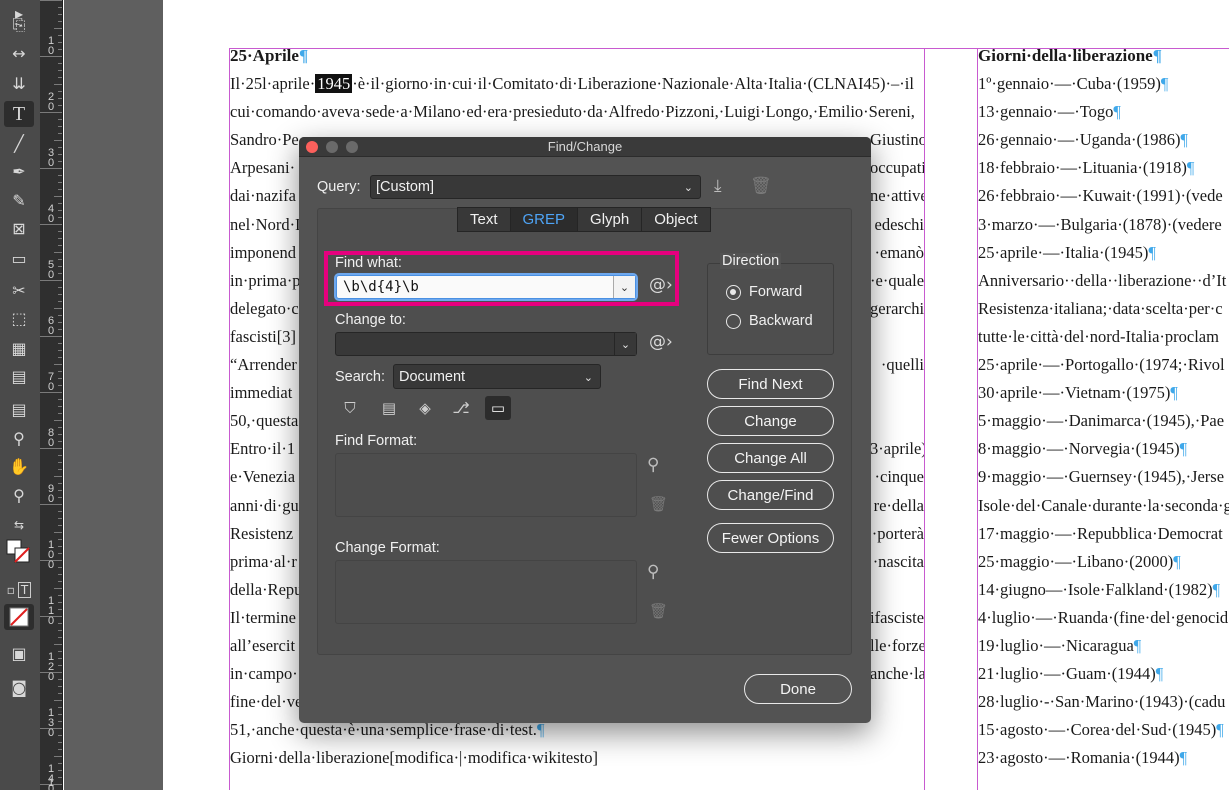 The image size is (1229, 790). What do you see at coordinates (19, 409) in the screenshot?
I see `note-icon: ▤` at bounding box center [19, 409].